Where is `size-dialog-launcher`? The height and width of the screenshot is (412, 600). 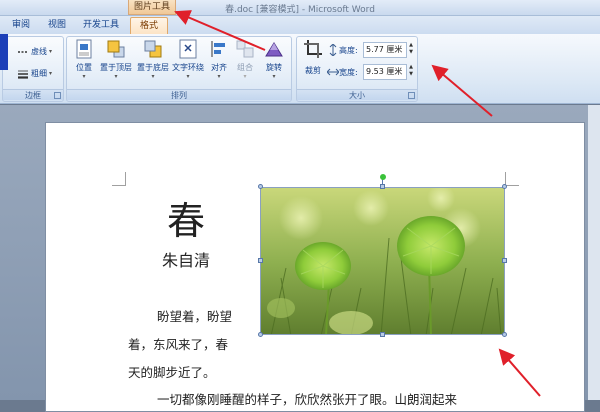 size-dialog-launcher is located at coordinates (411, 95).